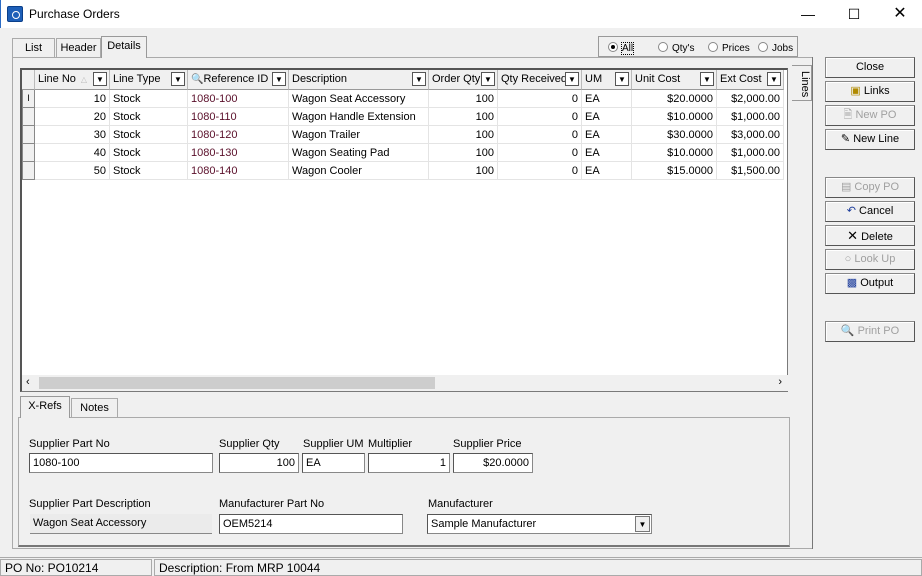 This screenshot has height=576, width=922. I want to click on scroll-thumb, so click(237, 383).